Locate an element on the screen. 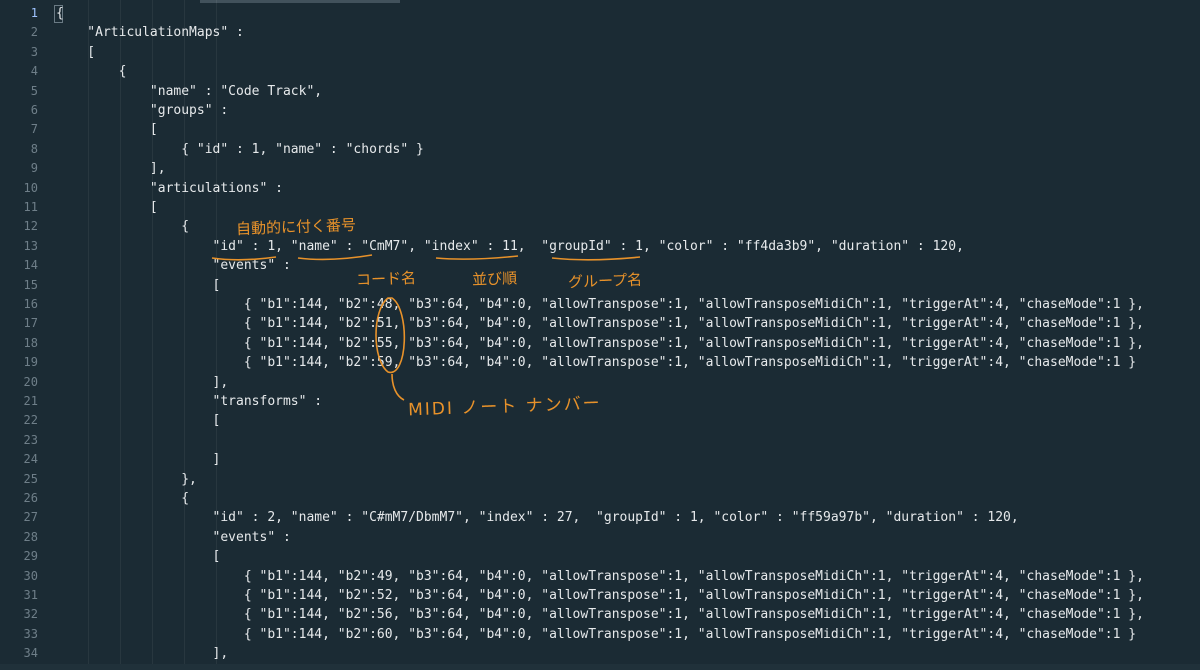 This screenshot has width=1200, height=670. code-line: "ArticulationMaps" : is located at coordinates (150, 32).